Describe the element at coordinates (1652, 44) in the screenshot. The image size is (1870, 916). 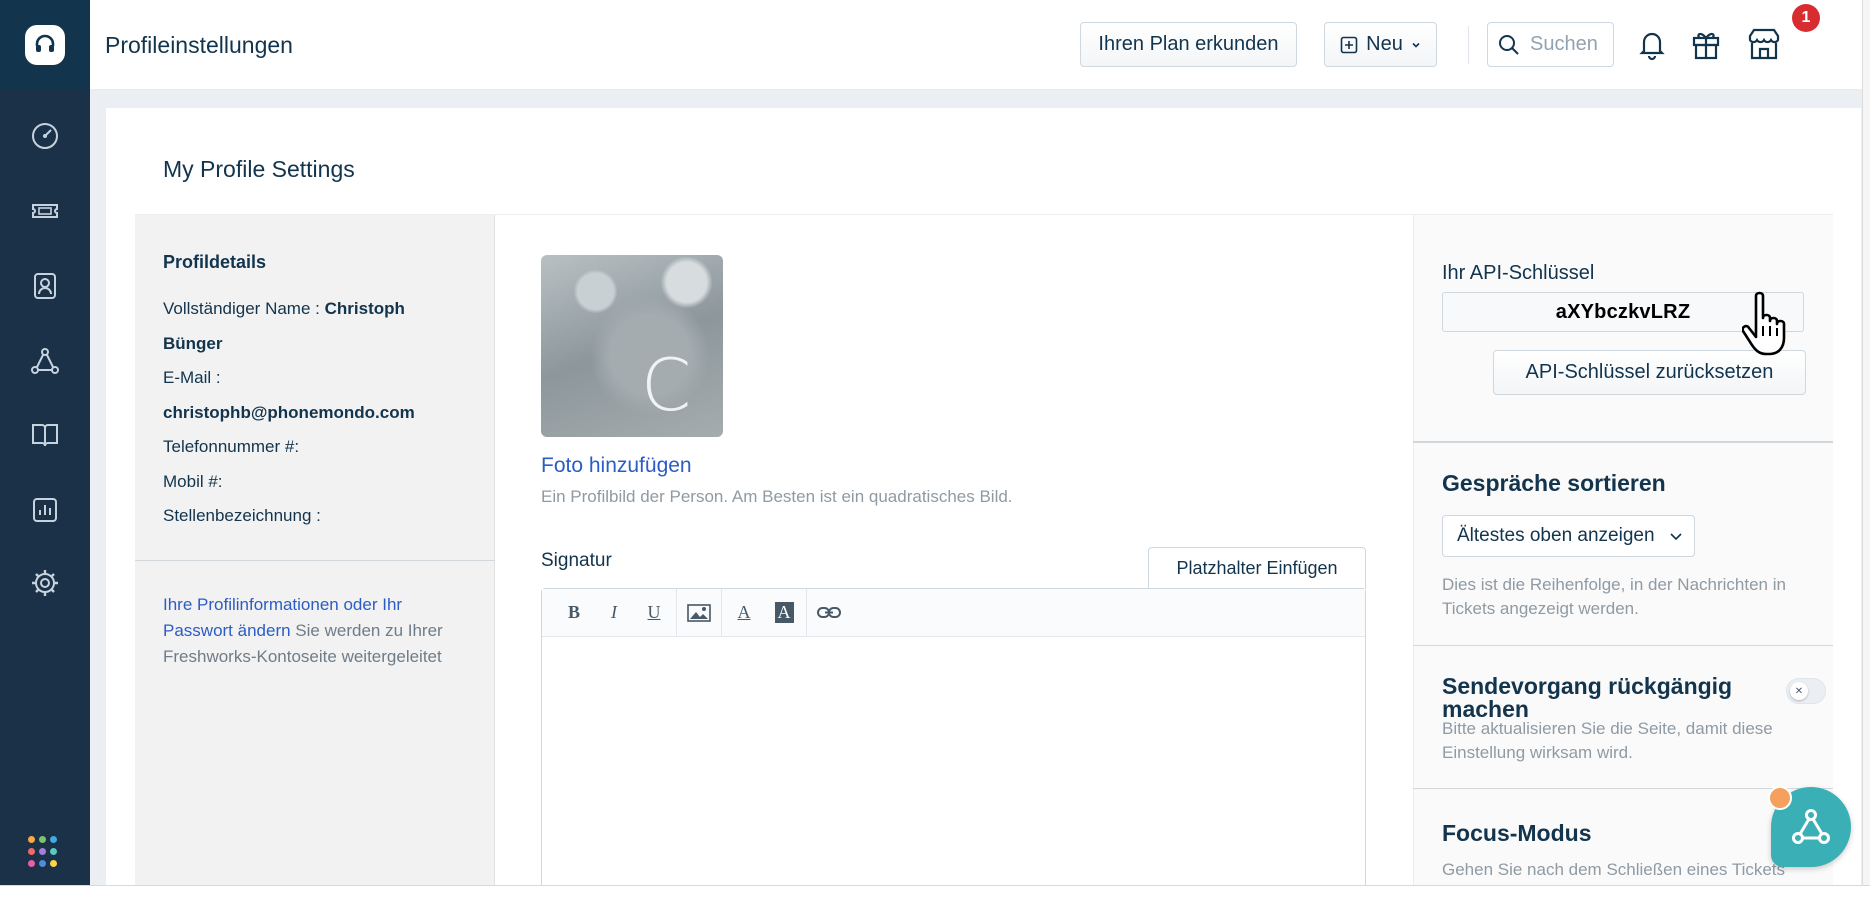
I see `bell-icon` at that location.